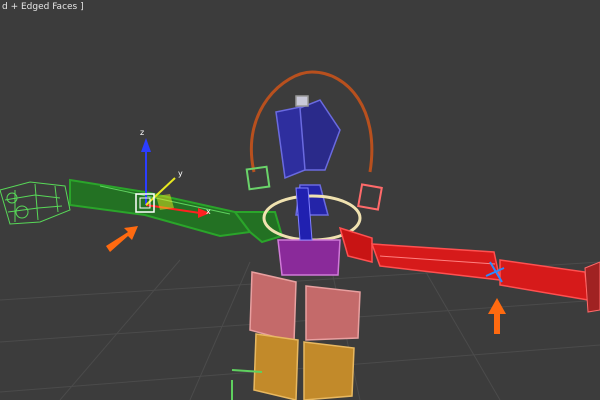 The height and width of the screenshot is (400, 600). I want to click on left-hand-control, so click(258, 178).